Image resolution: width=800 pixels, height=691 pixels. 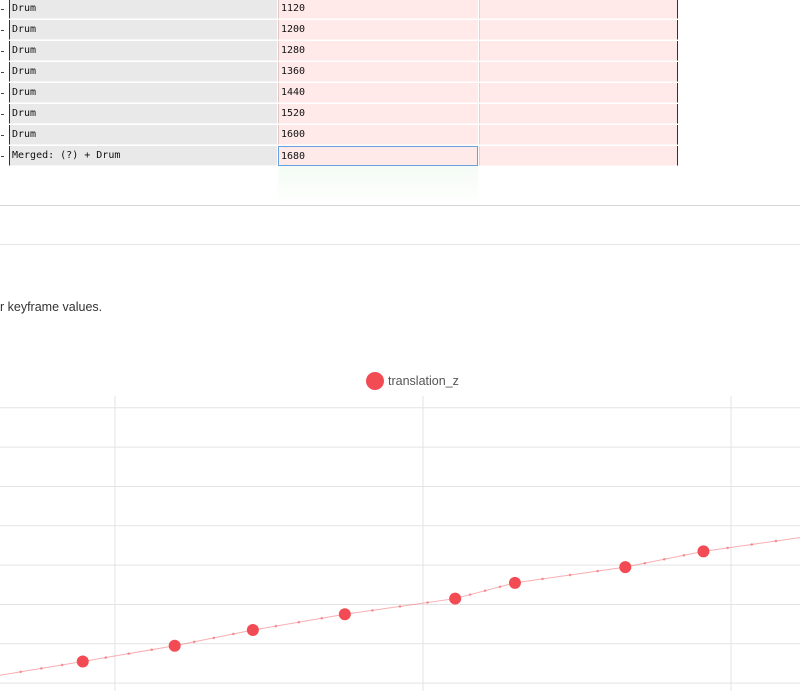 I want to click on table-row: Drum 1520, so click(x=340, y=114).